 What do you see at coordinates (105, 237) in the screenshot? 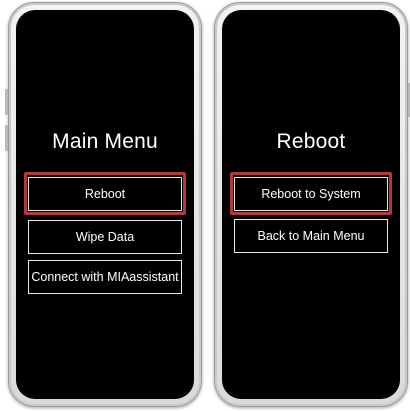
I see `wipe-data-button: Wipe Data` at bounding box center [105, 237].